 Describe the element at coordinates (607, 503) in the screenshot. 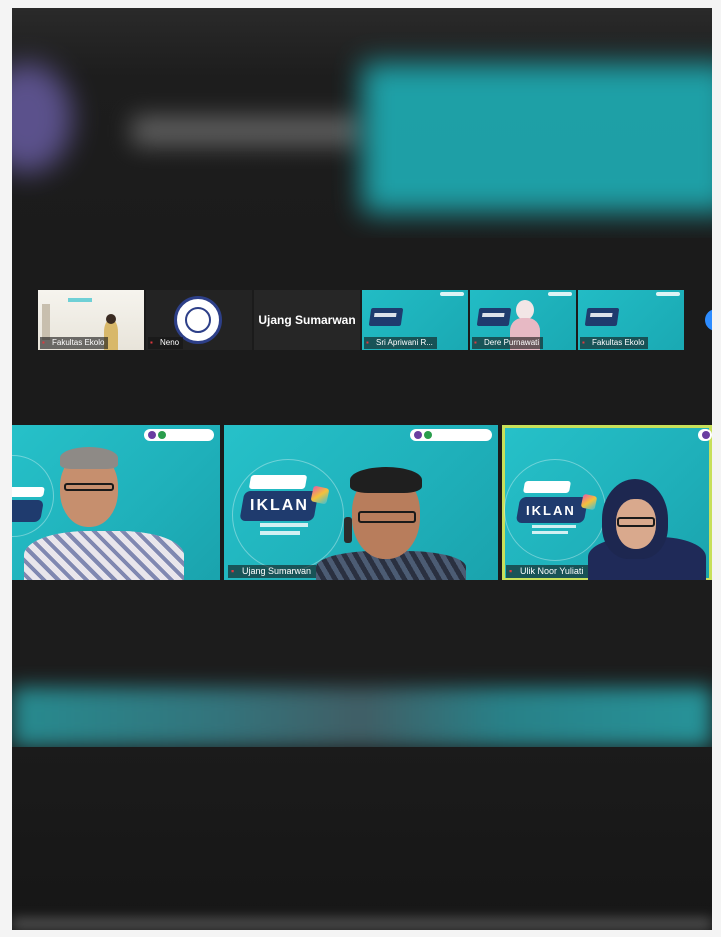

I see `video-tile-active-speaker: IKLAN ▪ Ulik Noor Yuliati` at that location.